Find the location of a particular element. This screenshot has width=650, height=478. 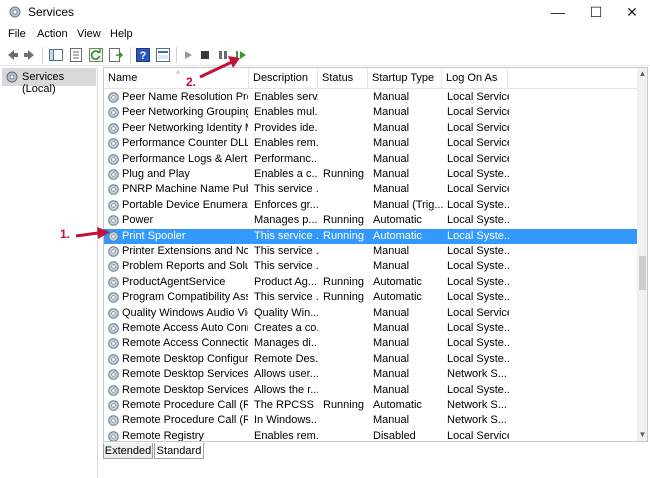

start-service-icon is located at coordinates (188, 55).